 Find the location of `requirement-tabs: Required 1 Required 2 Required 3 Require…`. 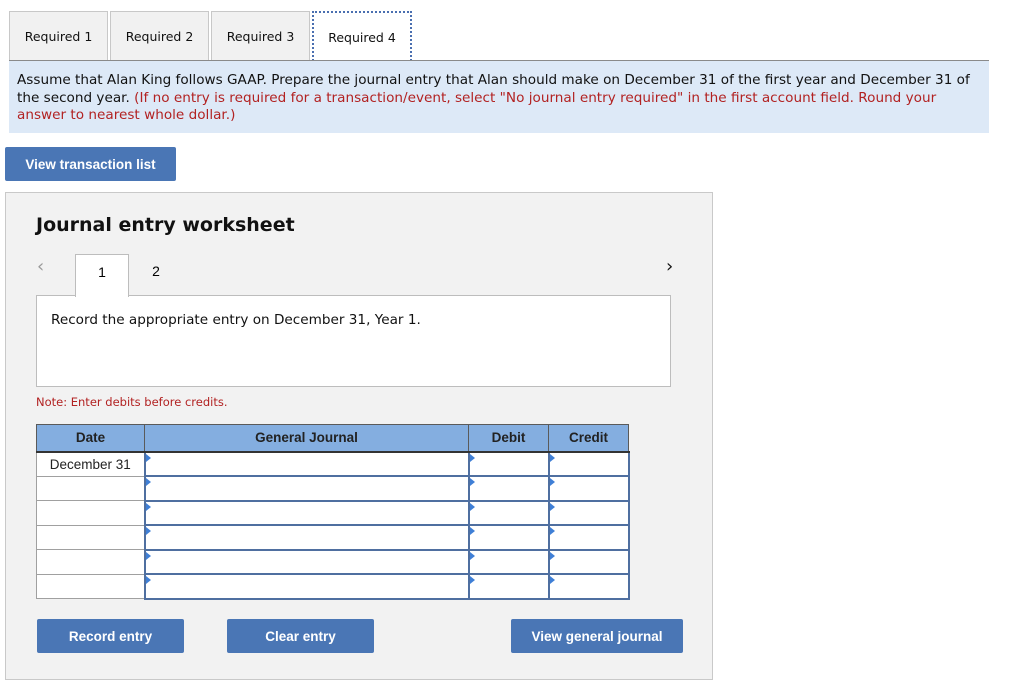

requirement-tabs: Required 1 Required 2 Required 3 Require… is located at coordinates (211, 36).